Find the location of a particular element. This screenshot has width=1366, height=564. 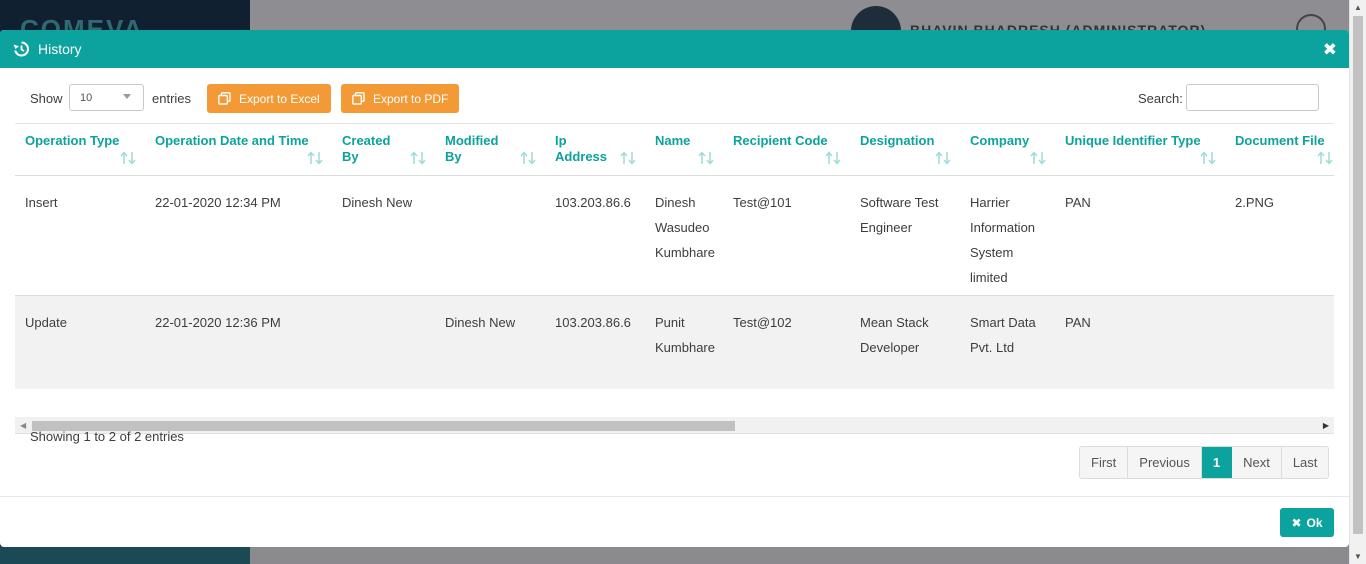

export-excel-button: Export to Excel is located at coordinates (269, 98).